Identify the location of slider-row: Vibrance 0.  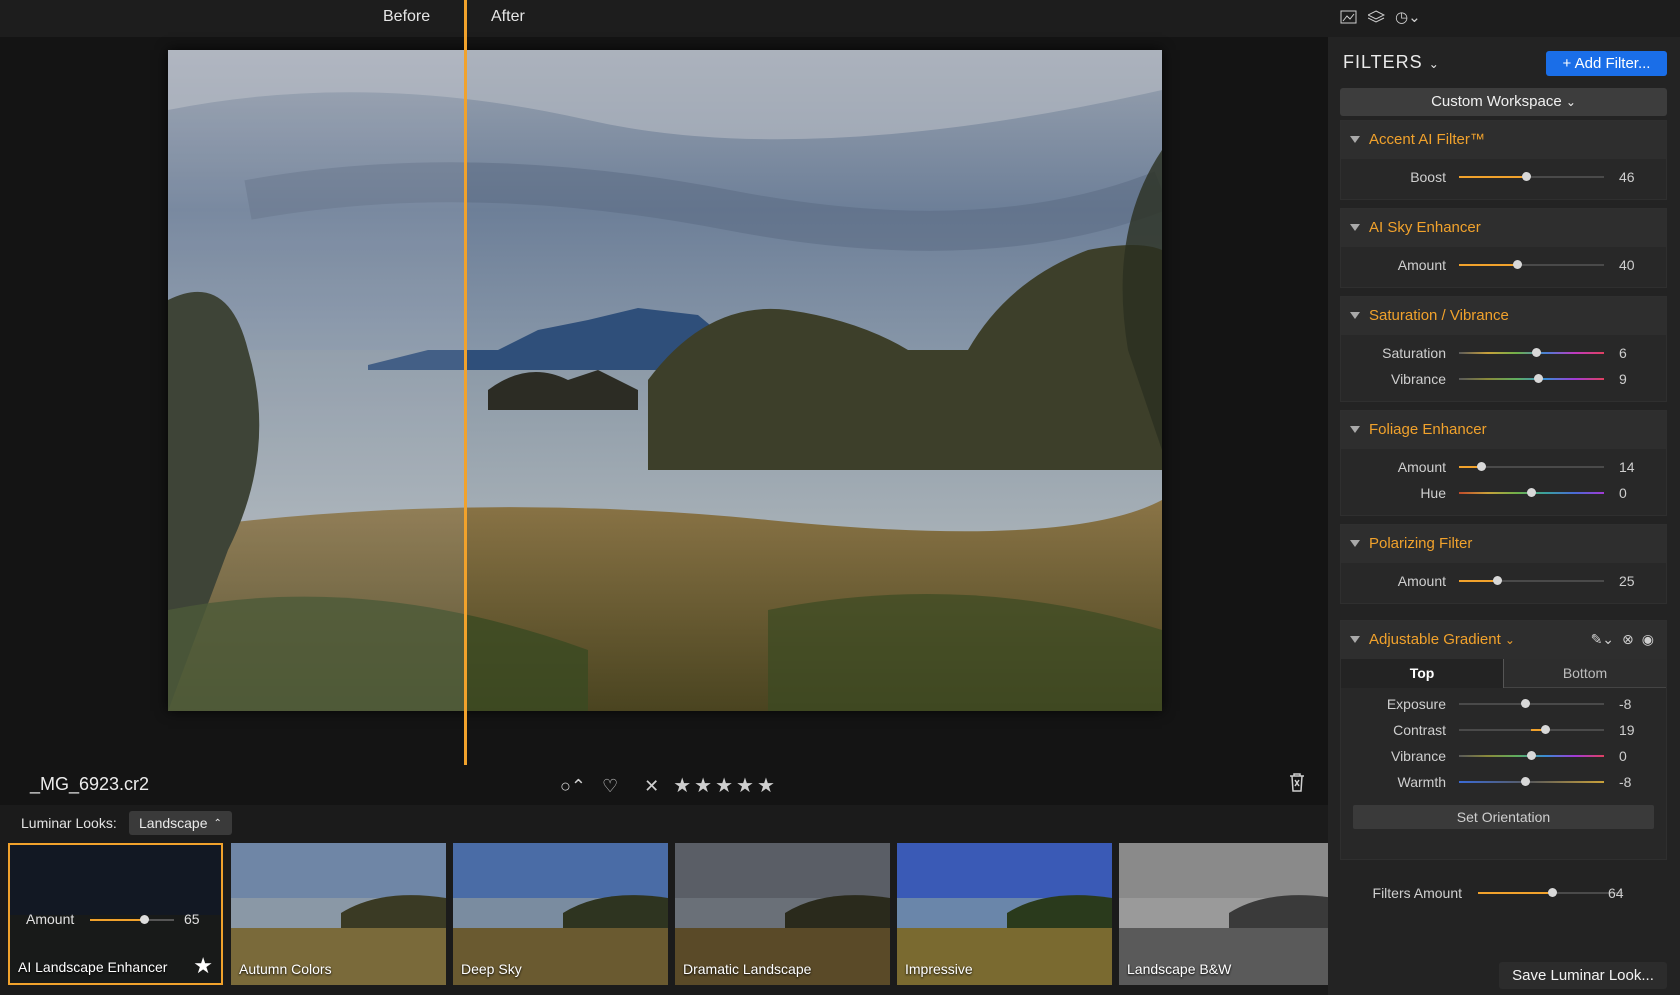
(1503, 756).